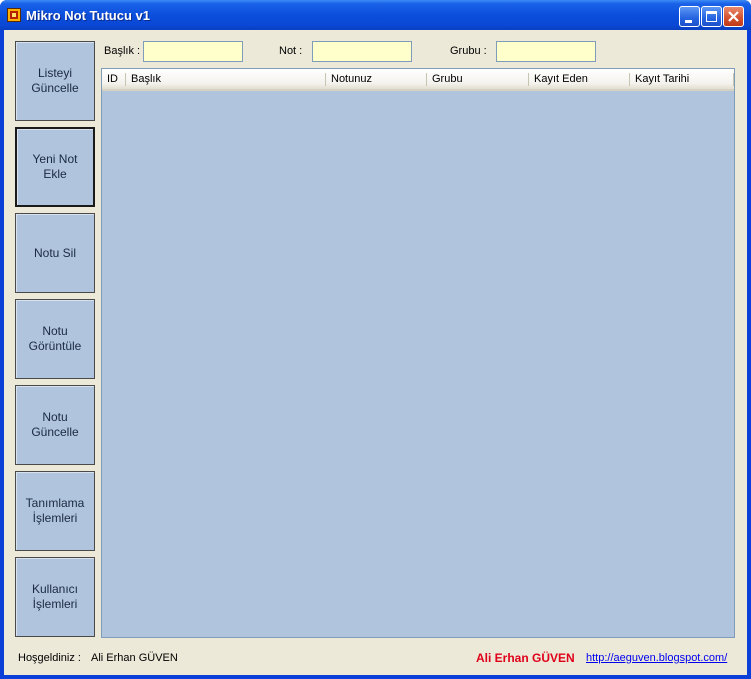  What do you see at coordinates (114, 79) in the screenshot?
I see `column-header-id: ID` at bounding box center [114, 79].